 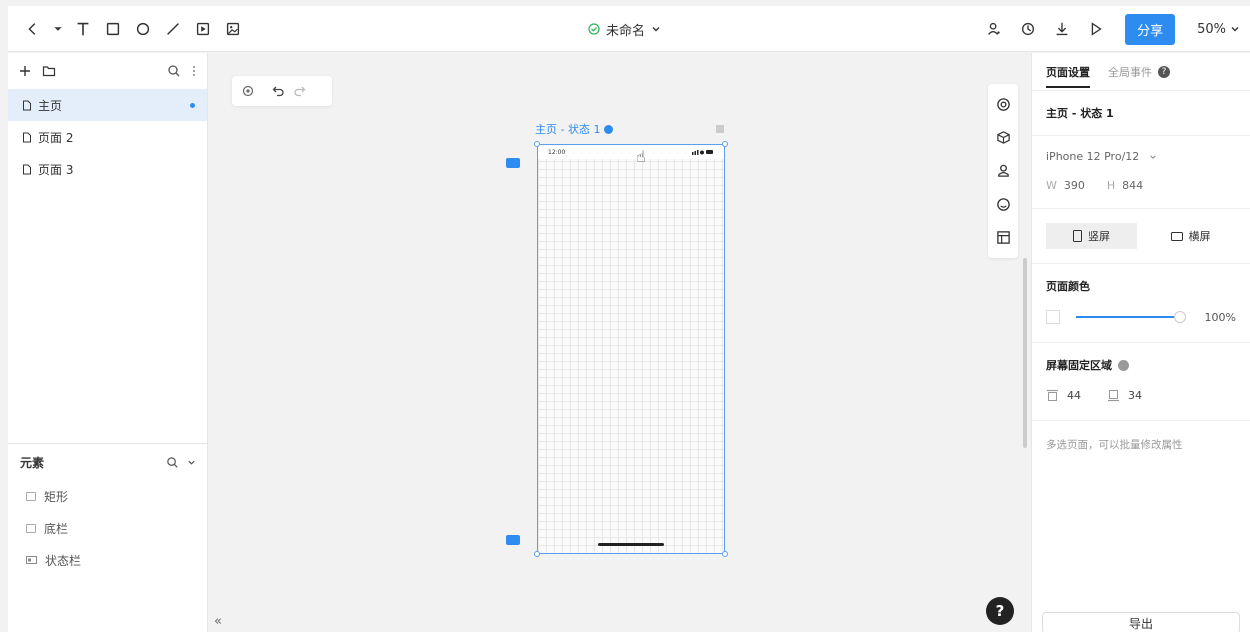 I want to click on toolbar-actions: 分享 50%, so click(x=1109, y=29).